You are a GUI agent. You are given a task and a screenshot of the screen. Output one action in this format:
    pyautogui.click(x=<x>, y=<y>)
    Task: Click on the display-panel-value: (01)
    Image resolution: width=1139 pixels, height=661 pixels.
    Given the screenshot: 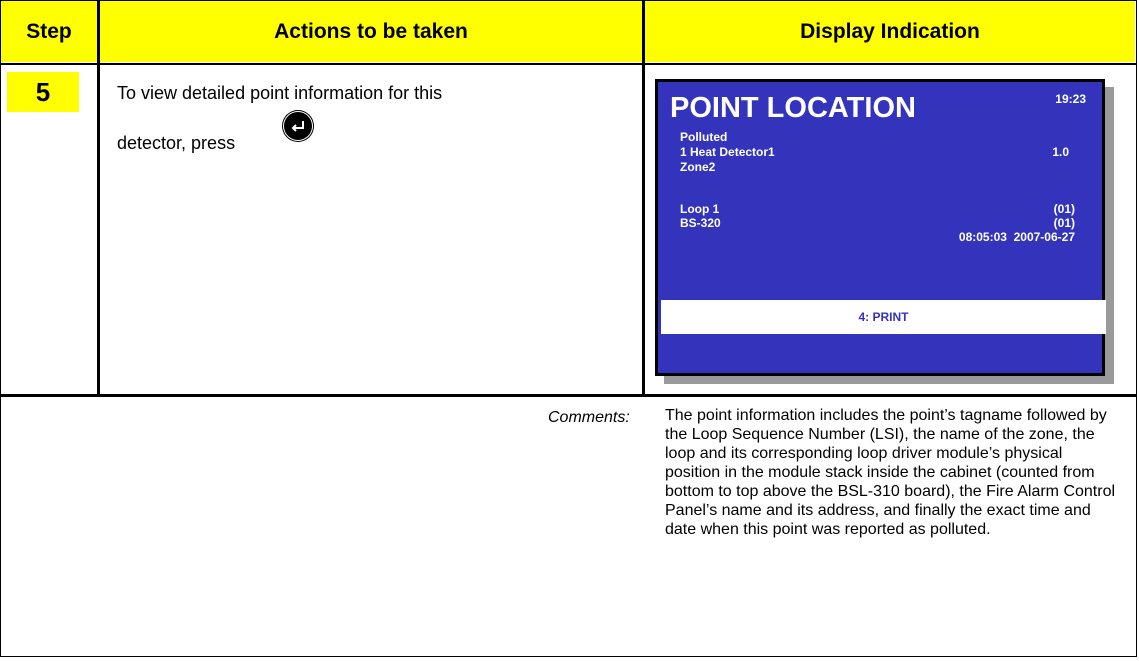 What is the action you would take?
    pyautogui.click(x=1064, y=223)
    